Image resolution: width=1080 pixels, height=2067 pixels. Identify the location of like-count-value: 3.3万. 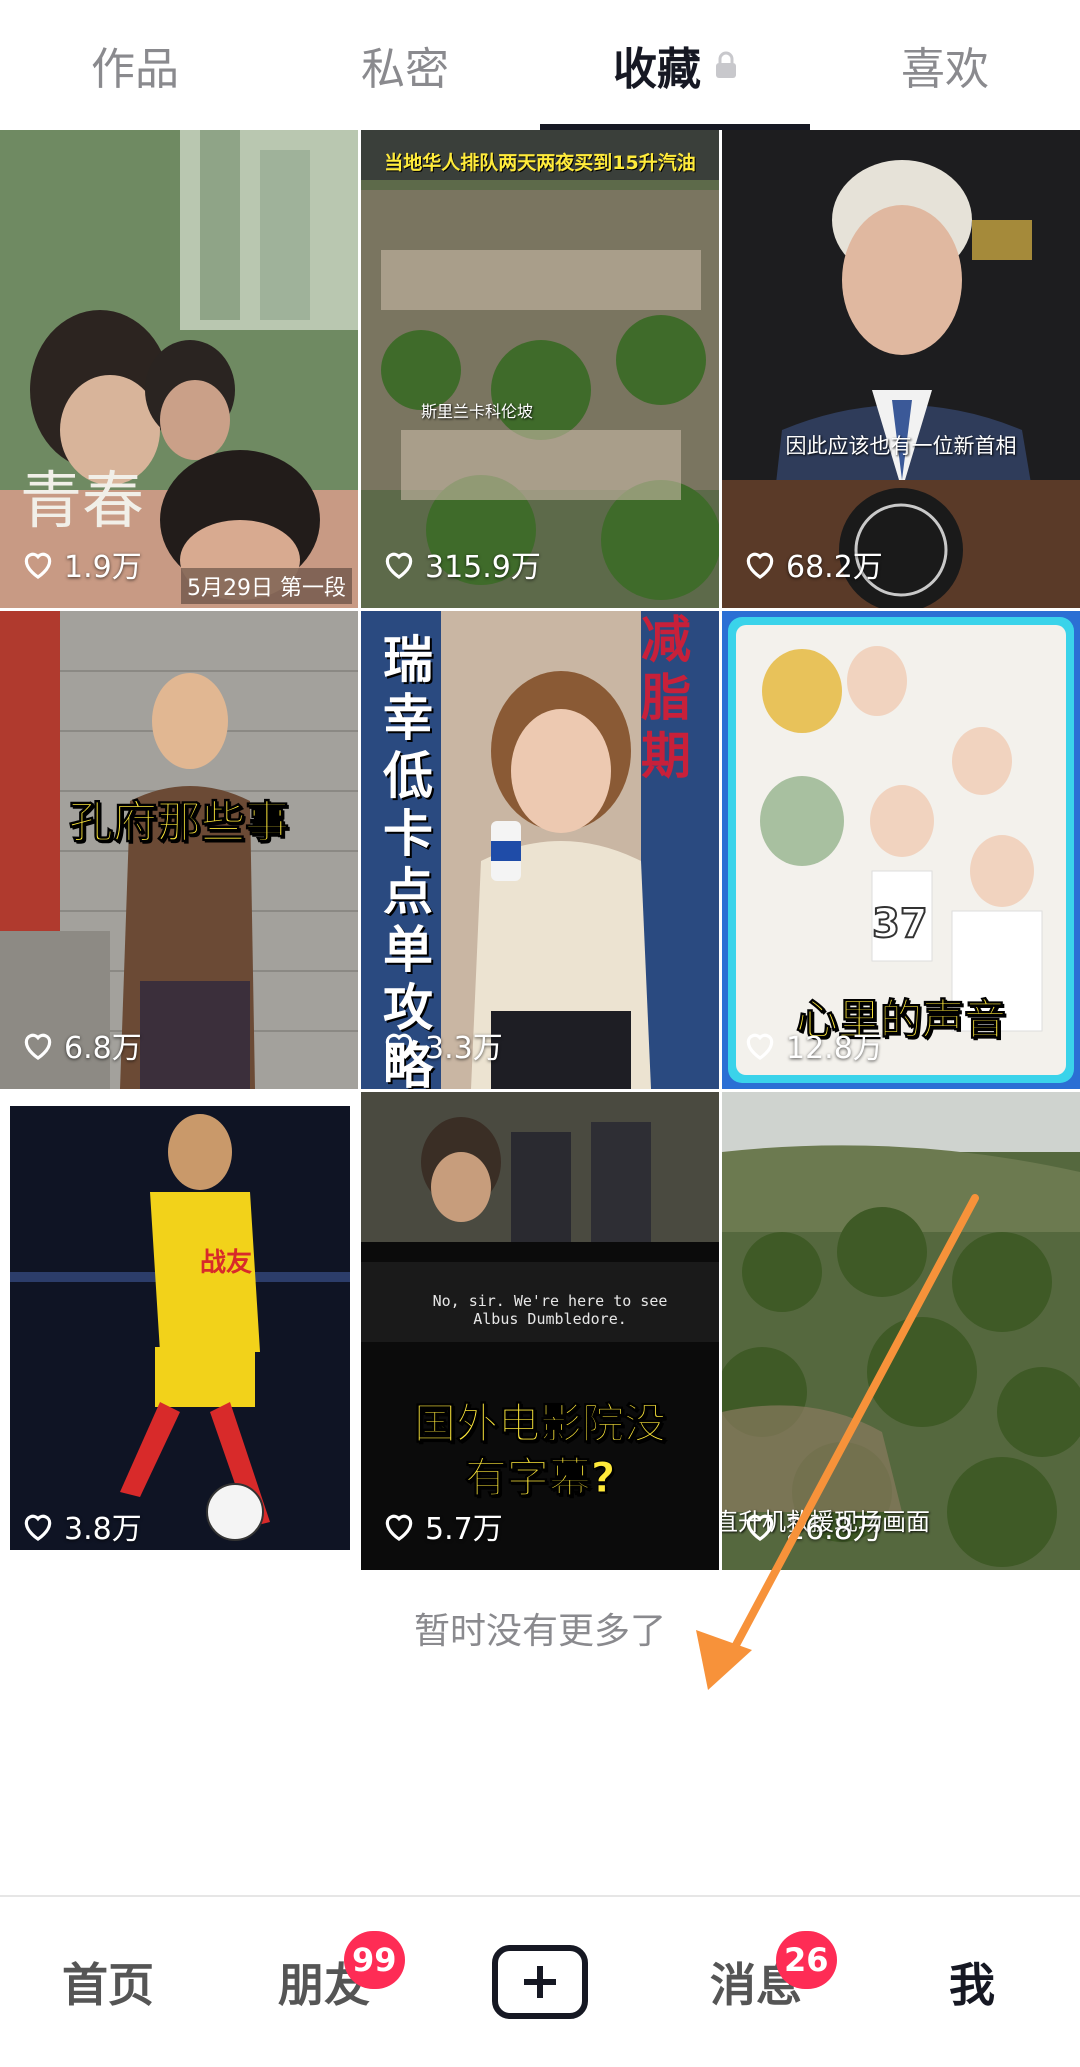
(464, 1048).